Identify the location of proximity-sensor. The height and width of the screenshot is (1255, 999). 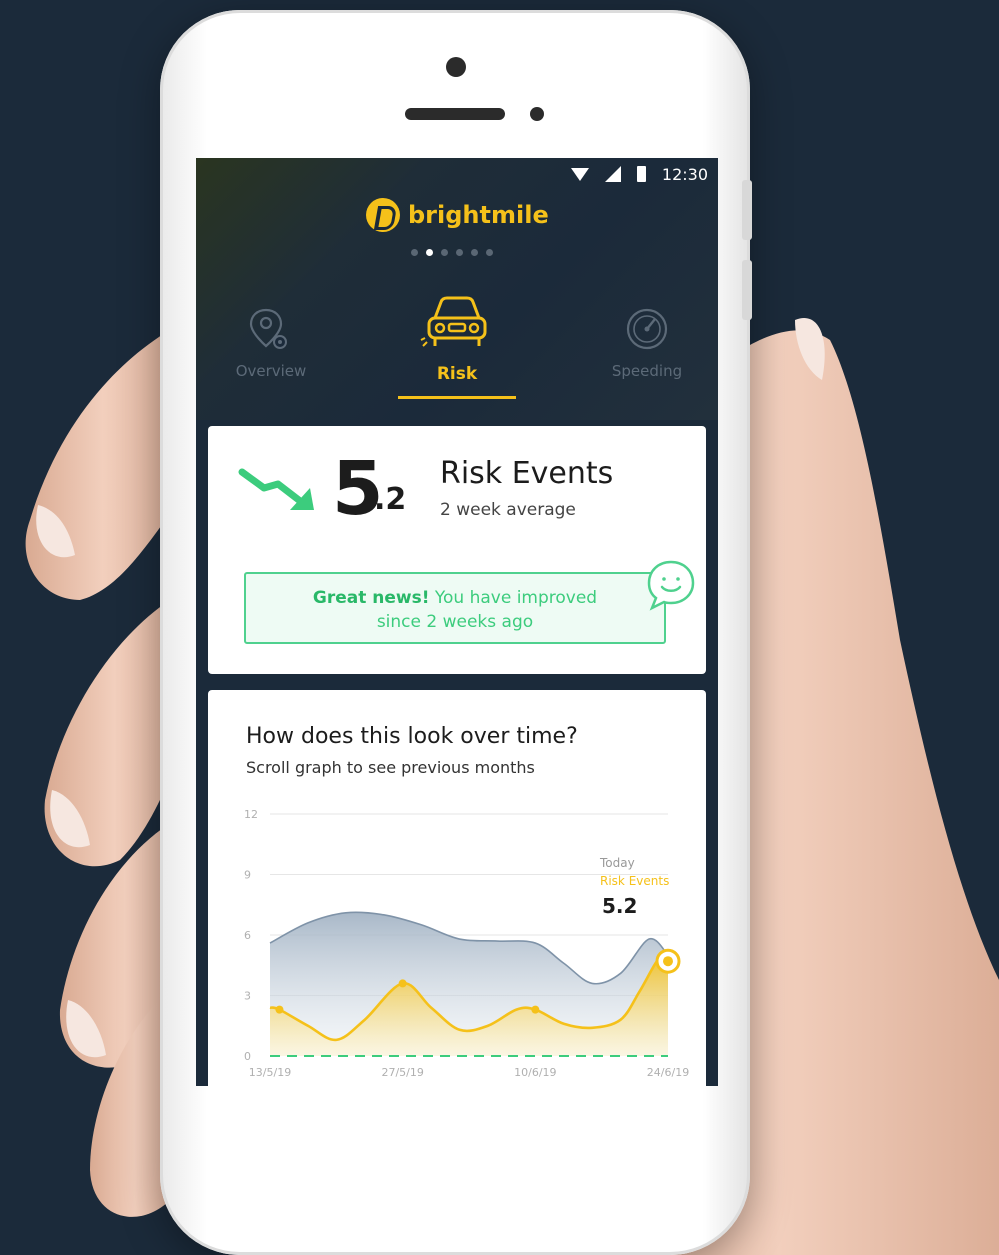
(537, 114).